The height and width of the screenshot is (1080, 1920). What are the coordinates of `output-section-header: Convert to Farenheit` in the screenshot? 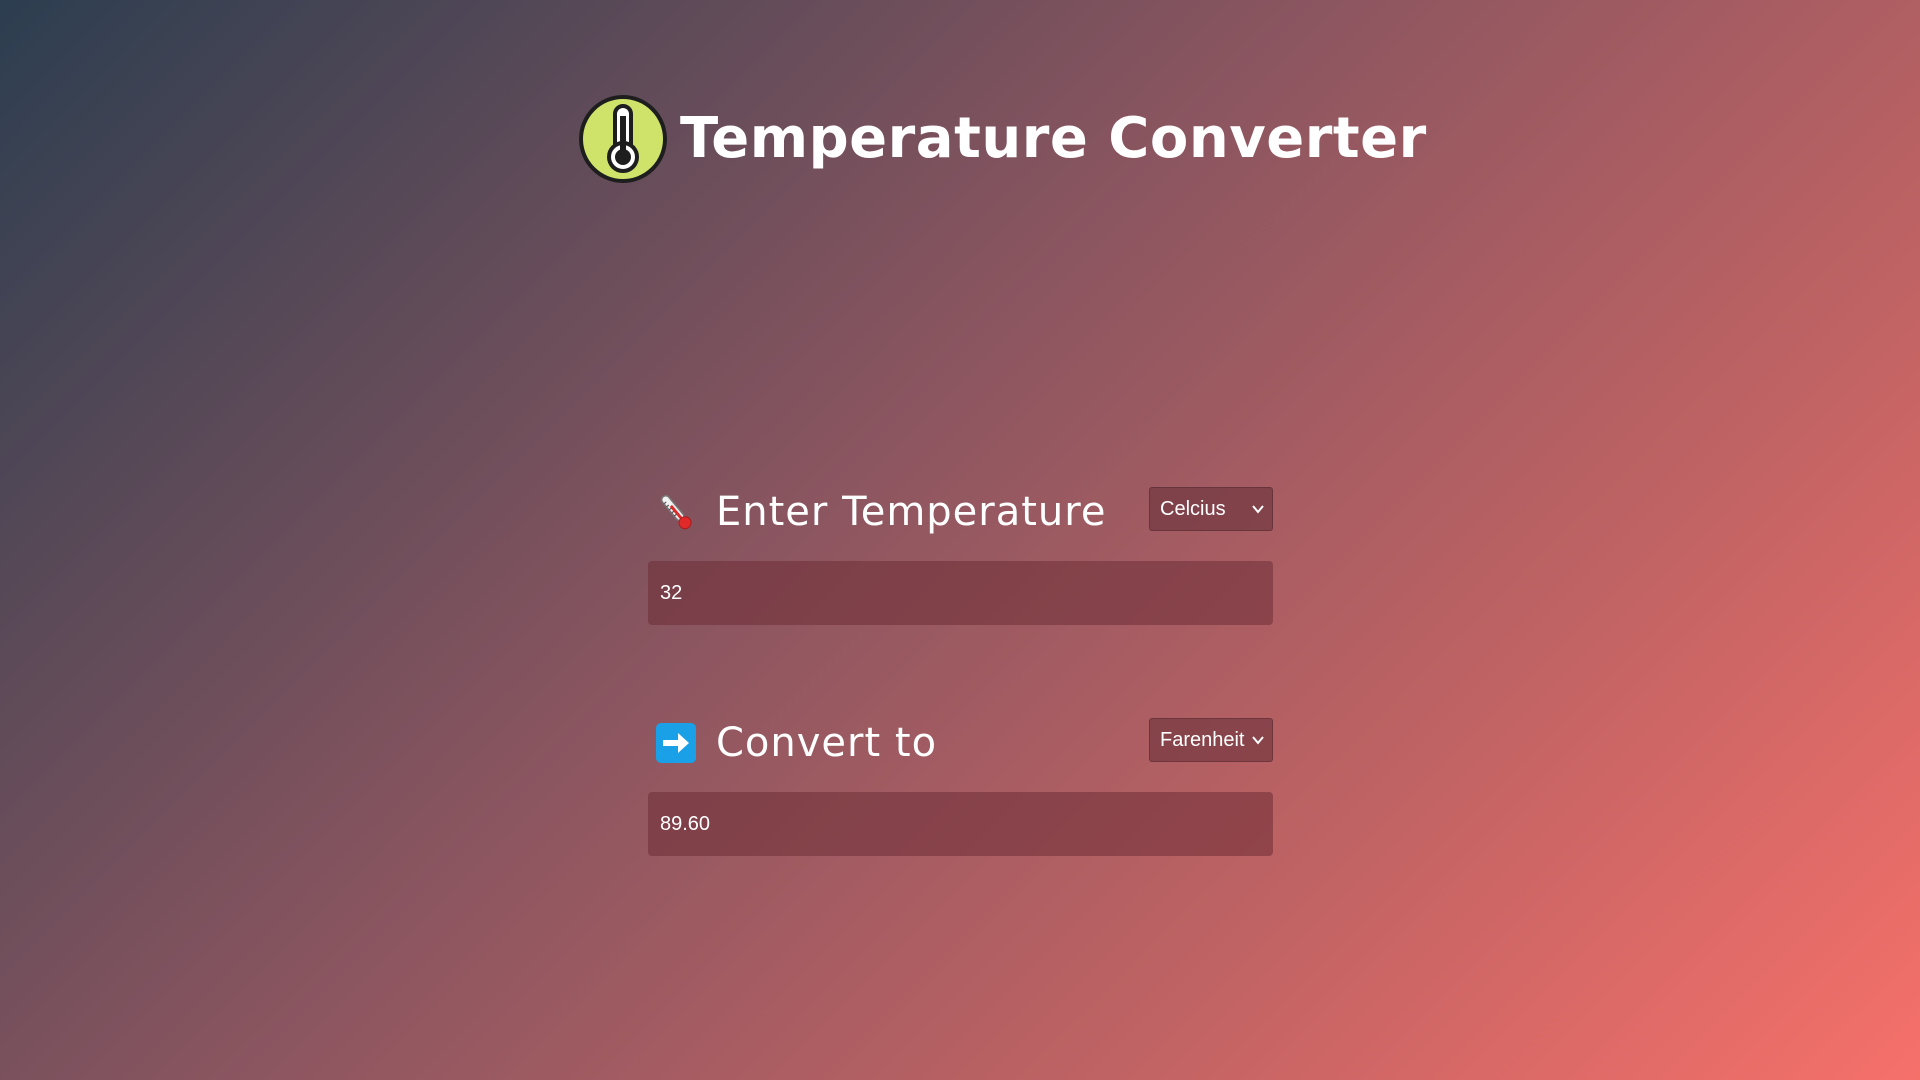 It's located at (960, 742).